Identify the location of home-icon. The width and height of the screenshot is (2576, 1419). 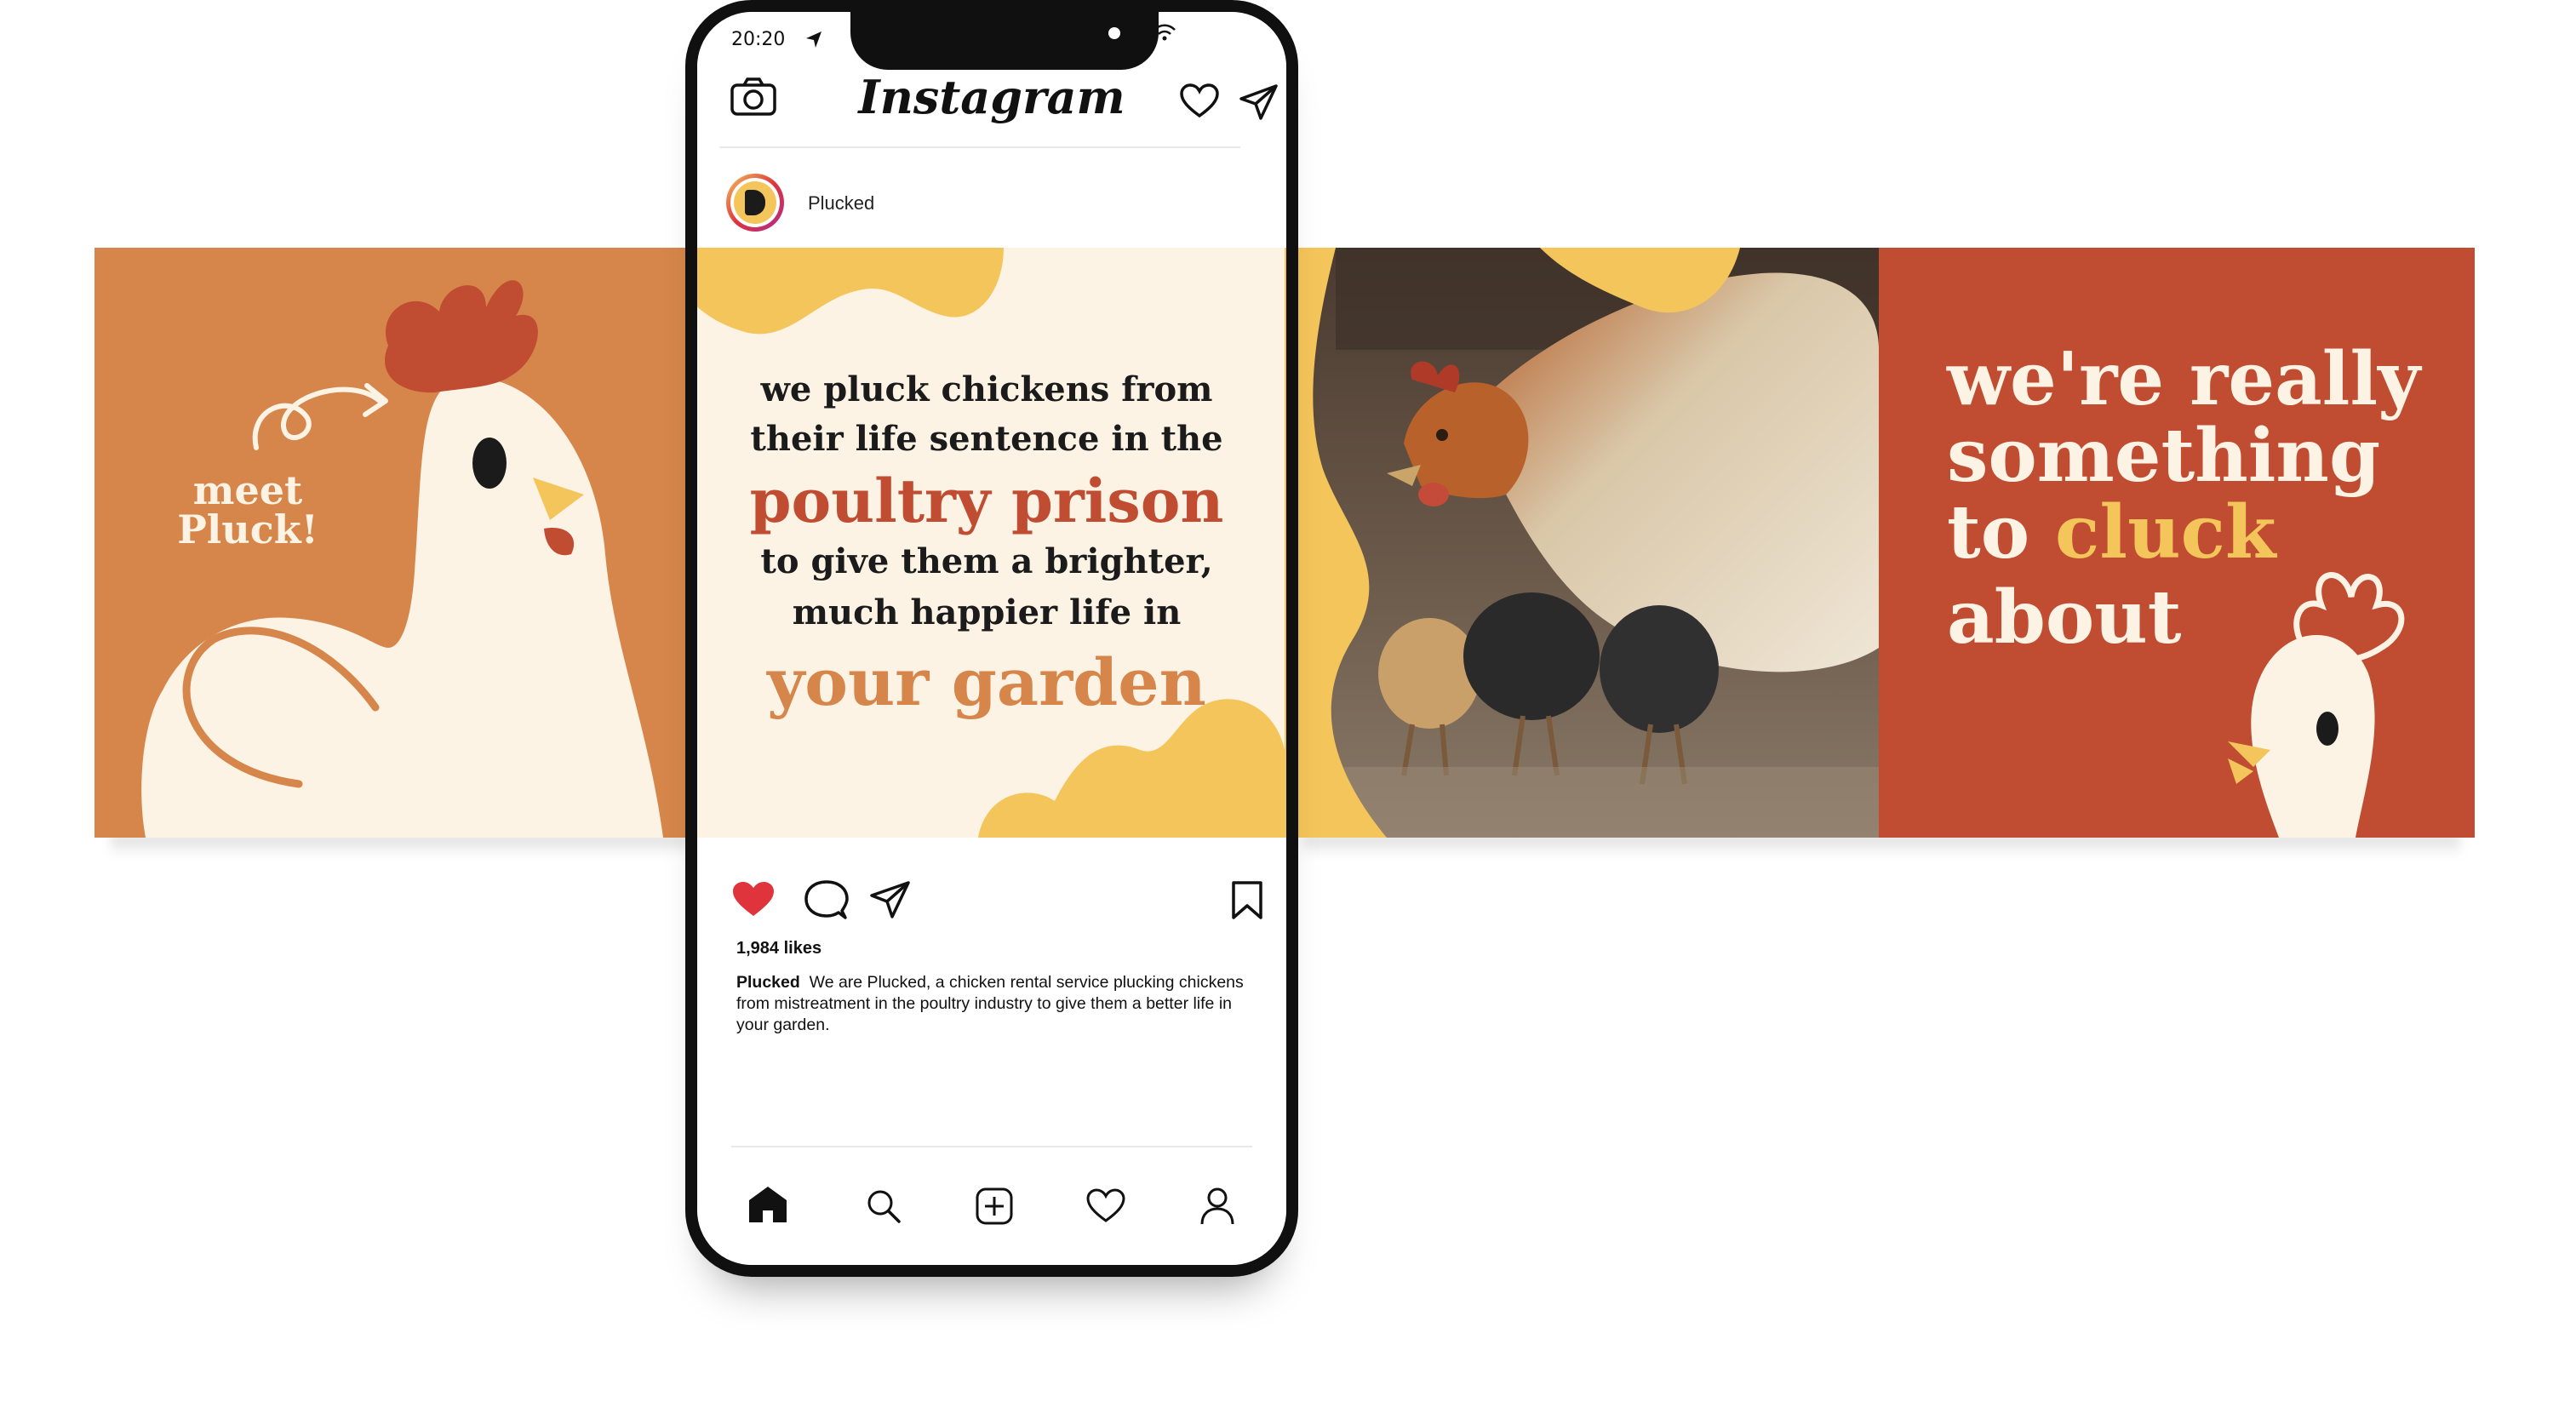
(768, 1204).